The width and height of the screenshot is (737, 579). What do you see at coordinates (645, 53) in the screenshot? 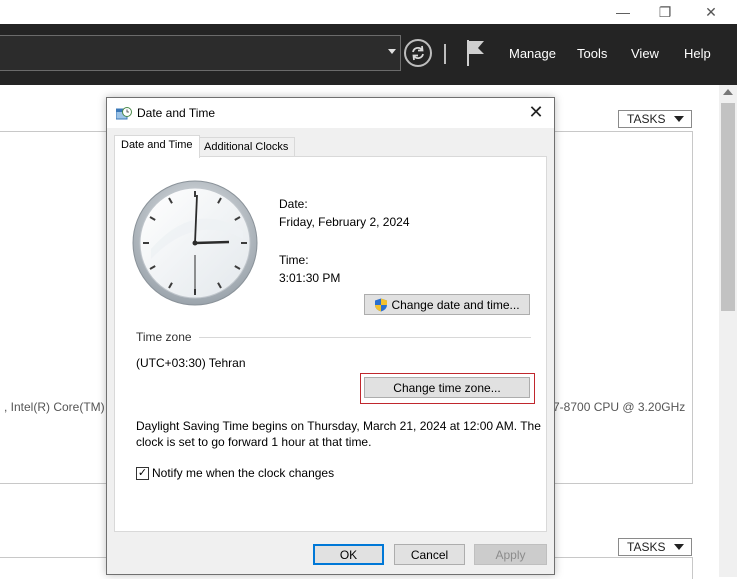
I see `menu-view: View` at bounding box center [645, 53].